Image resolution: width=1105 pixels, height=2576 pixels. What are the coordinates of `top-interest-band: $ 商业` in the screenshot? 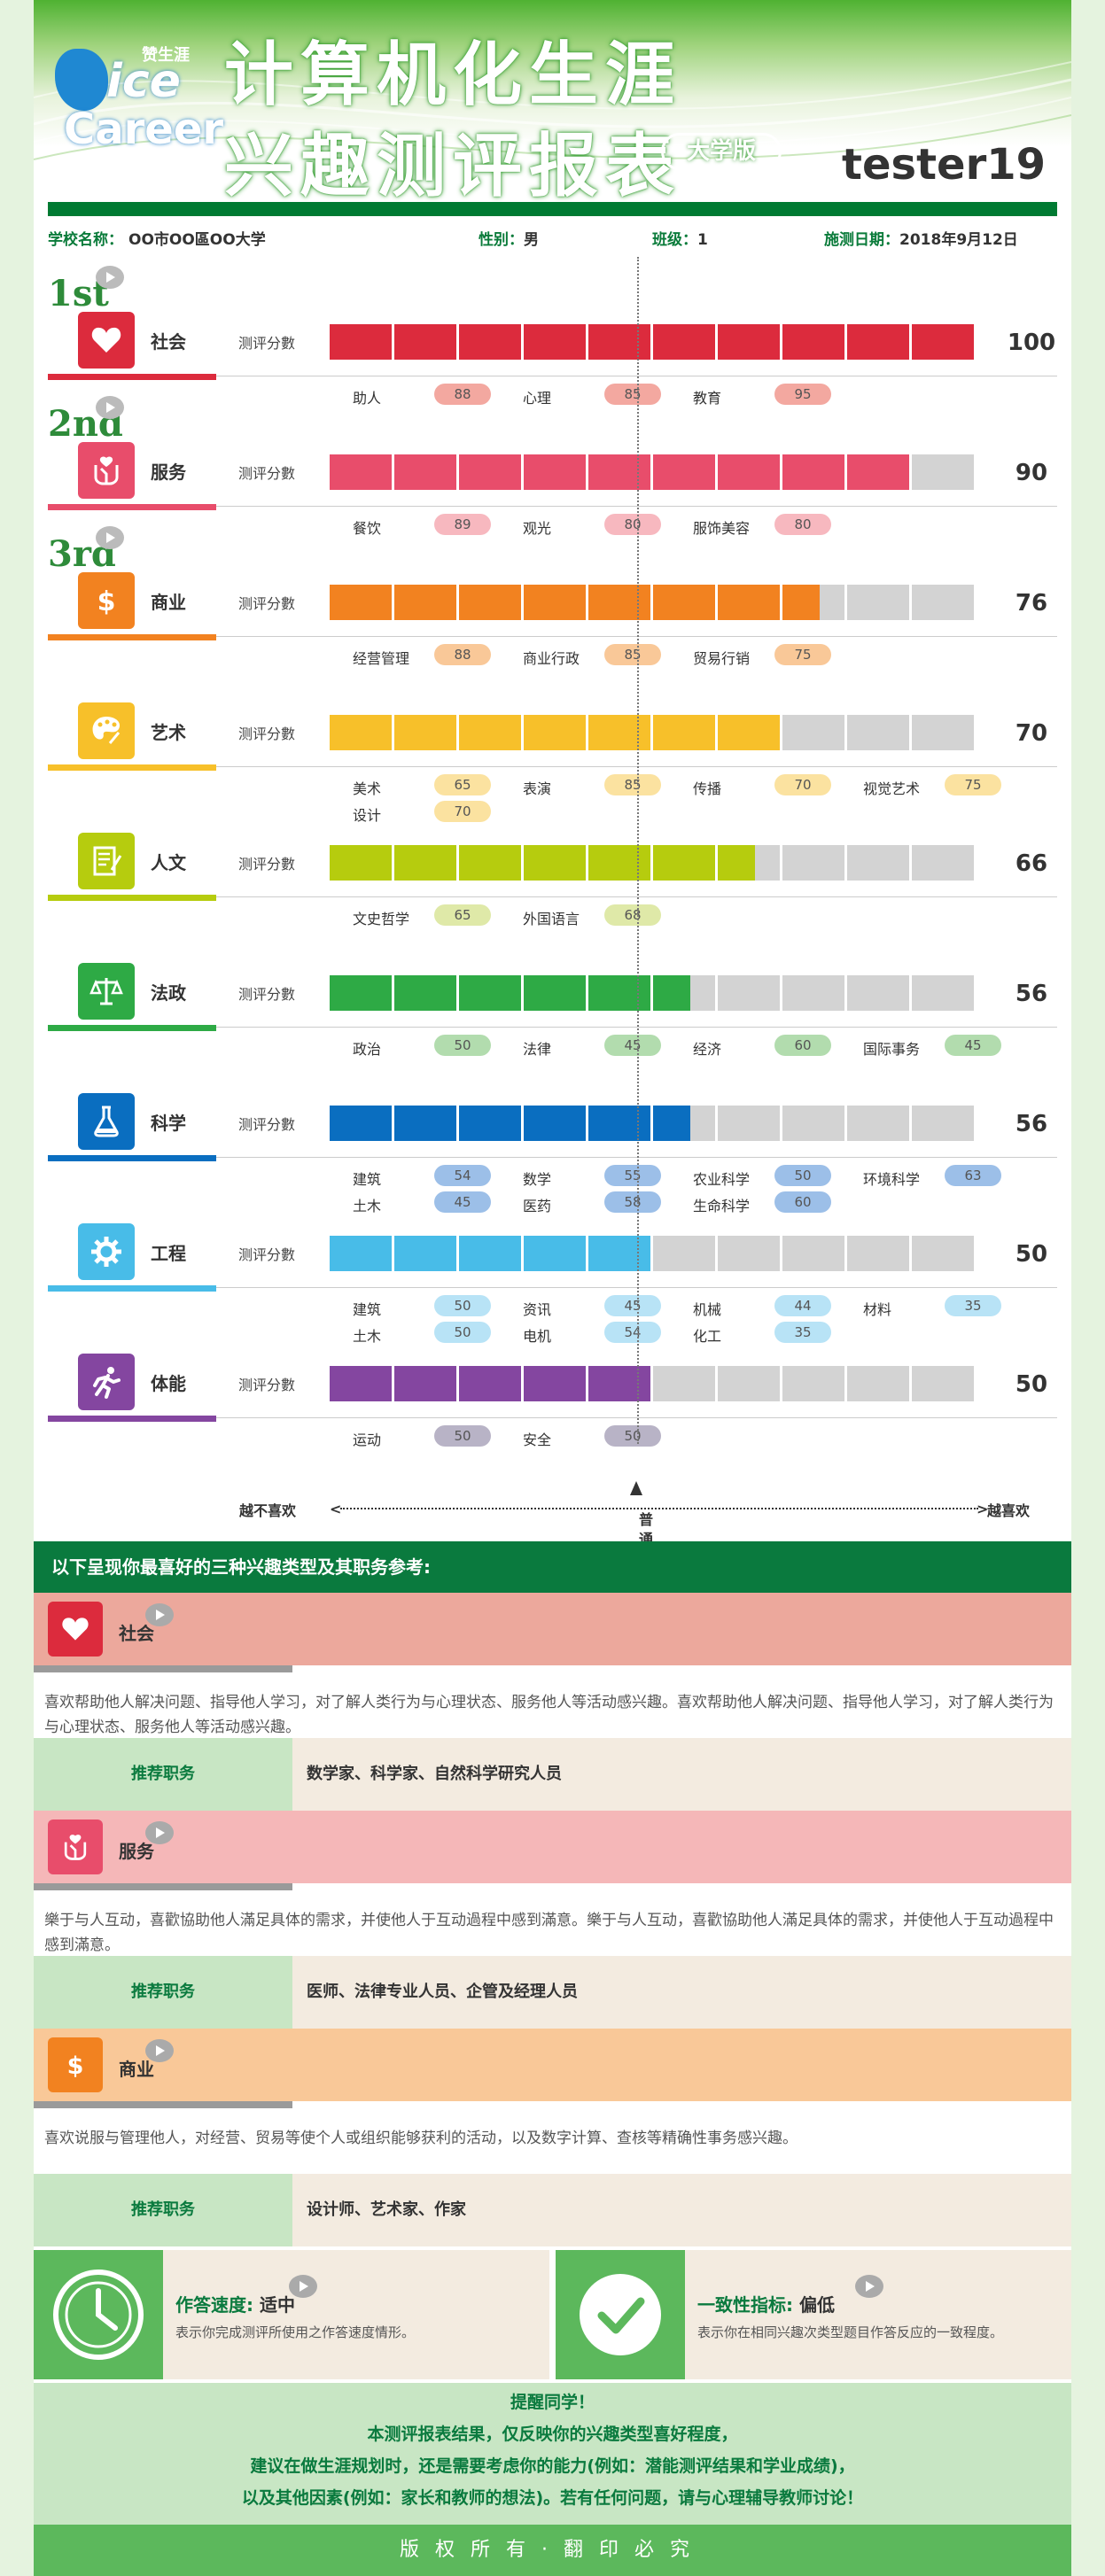 It's located at (552, 2065).